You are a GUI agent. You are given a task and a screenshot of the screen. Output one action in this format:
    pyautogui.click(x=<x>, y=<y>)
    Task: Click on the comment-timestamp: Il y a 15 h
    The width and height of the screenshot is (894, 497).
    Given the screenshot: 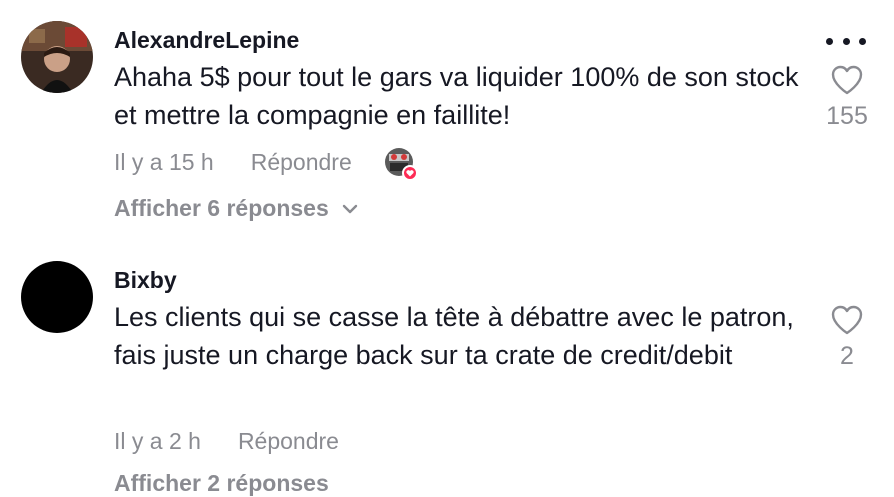 What is the action you would take?
    pyautogui.click(x=164, y=161)
    